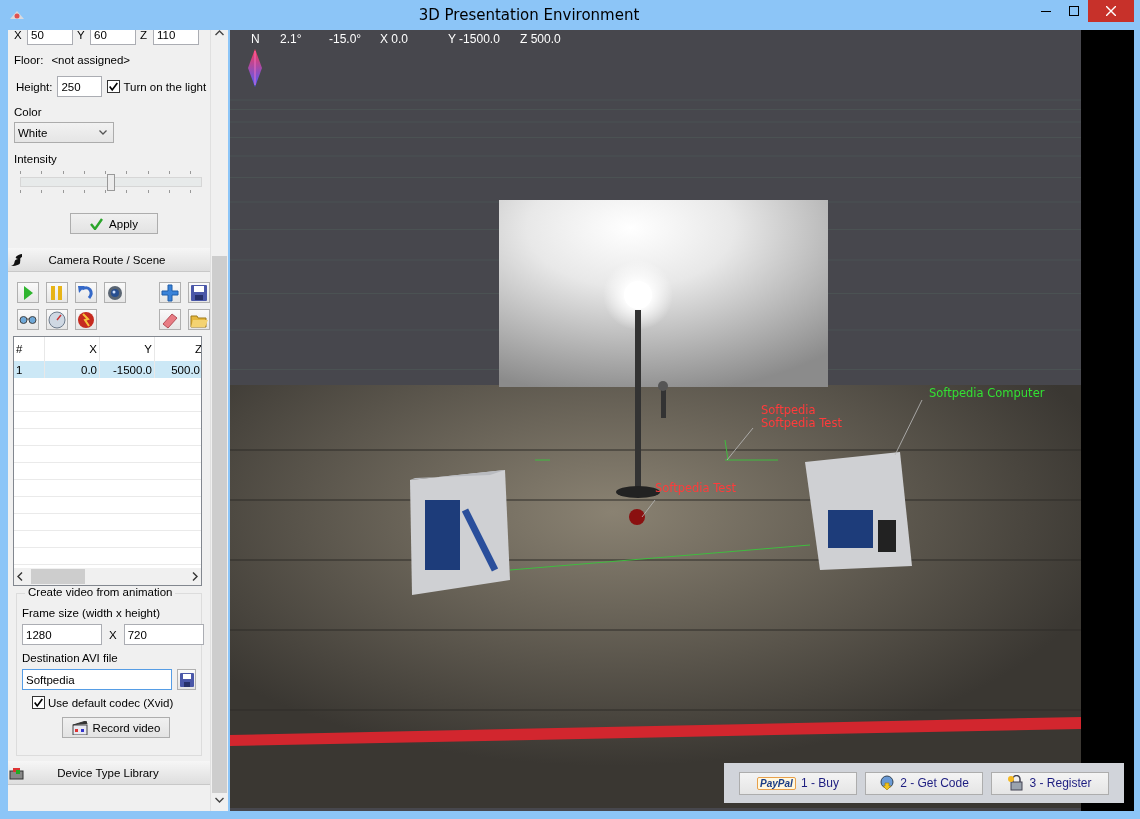 This screenshot has width=1140, height=819. I want to click on light-checkbox, so click(114, 86).